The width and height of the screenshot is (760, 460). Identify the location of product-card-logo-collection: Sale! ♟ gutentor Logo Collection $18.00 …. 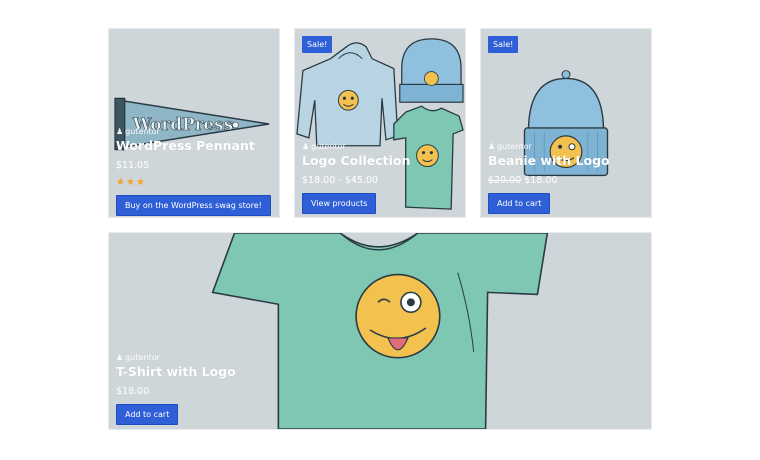
(380, 123).